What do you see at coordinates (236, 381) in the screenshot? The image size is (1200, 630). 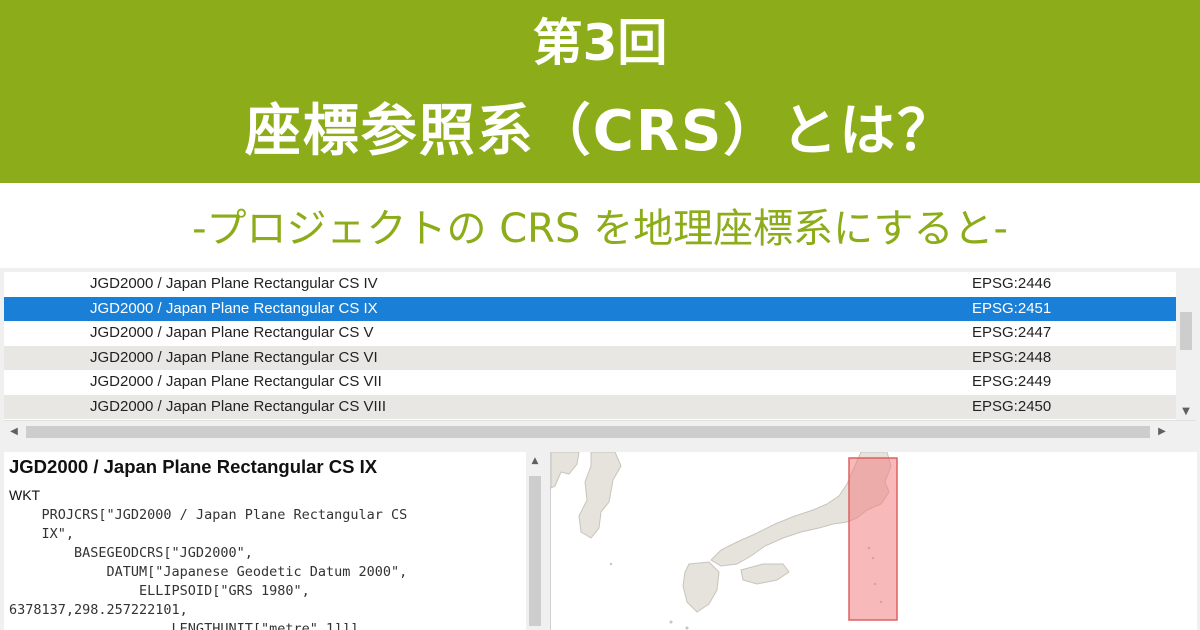 I see `crs-name: JGD2000 / Japan Plane Rectangular CS VII` at bounding box center [236, 381].